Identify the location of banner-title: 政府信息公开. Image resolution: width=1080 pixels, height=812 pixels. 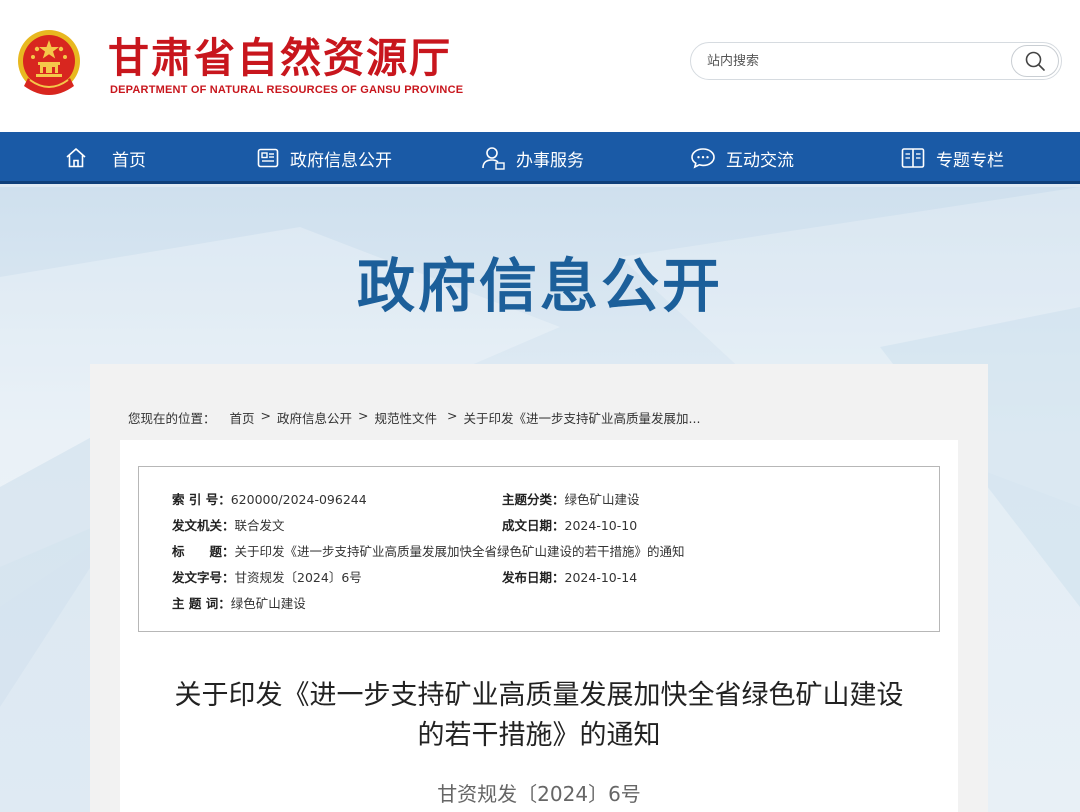
(539, 286).